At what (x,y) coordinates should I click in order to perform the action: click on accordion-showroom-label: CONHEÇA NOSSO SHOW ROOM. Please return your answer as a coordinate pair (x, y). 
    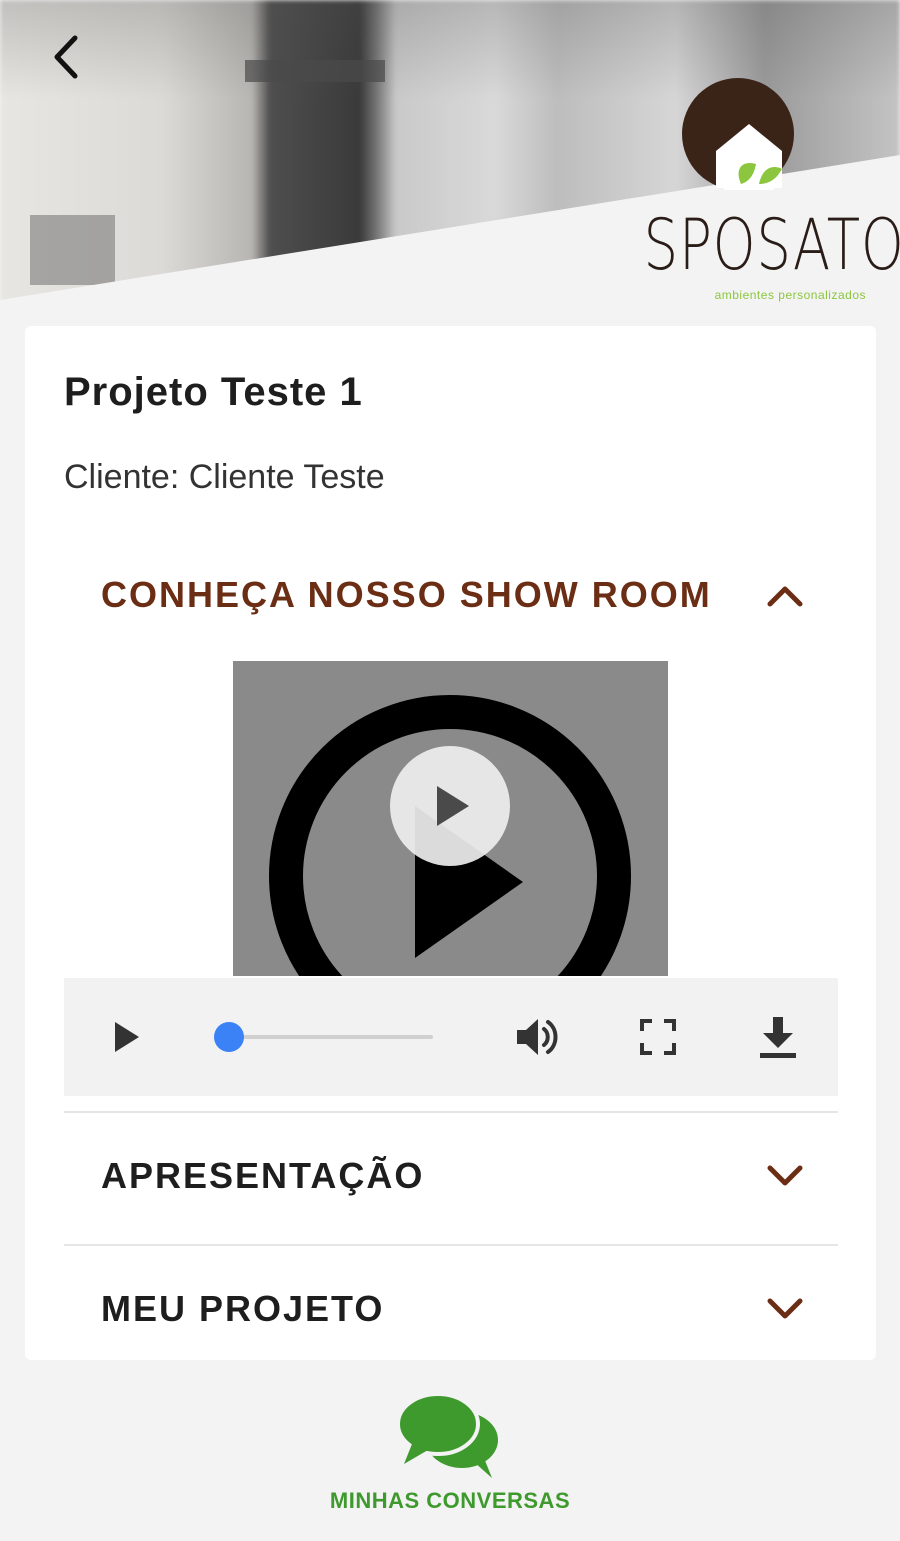
    Looking at the image, I should click on (406, 594).